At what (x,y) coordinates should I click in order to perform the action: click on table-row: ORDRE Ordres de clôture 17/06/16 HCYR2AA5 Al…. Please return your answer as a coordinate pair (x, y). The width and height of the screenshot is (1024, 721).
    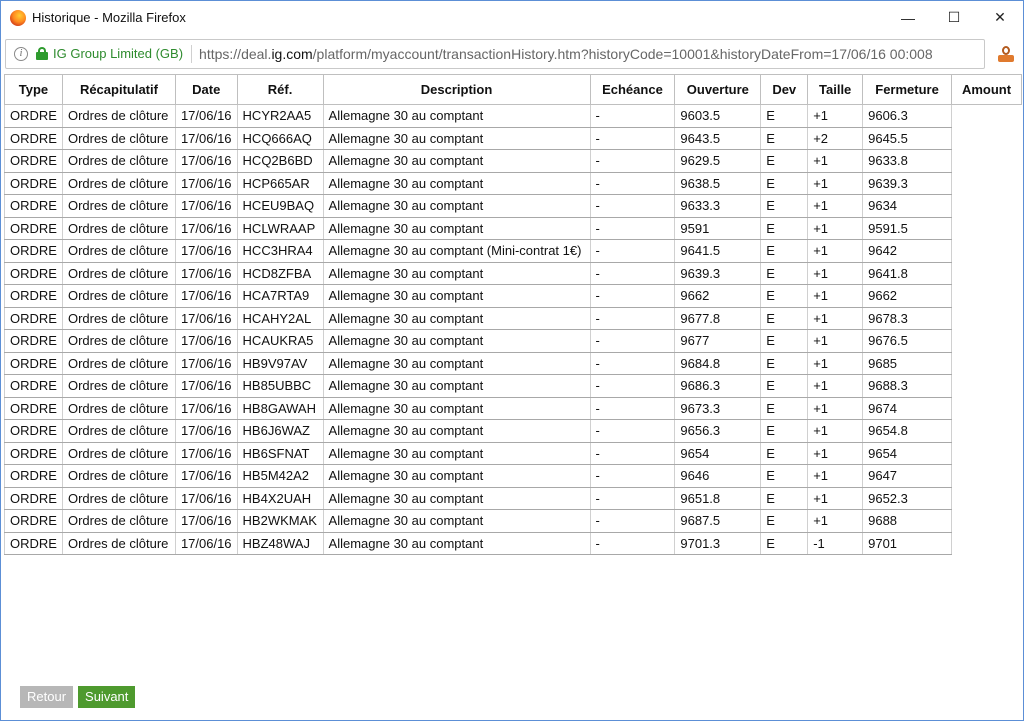
    Looking at the image, I should click on (513, 116).